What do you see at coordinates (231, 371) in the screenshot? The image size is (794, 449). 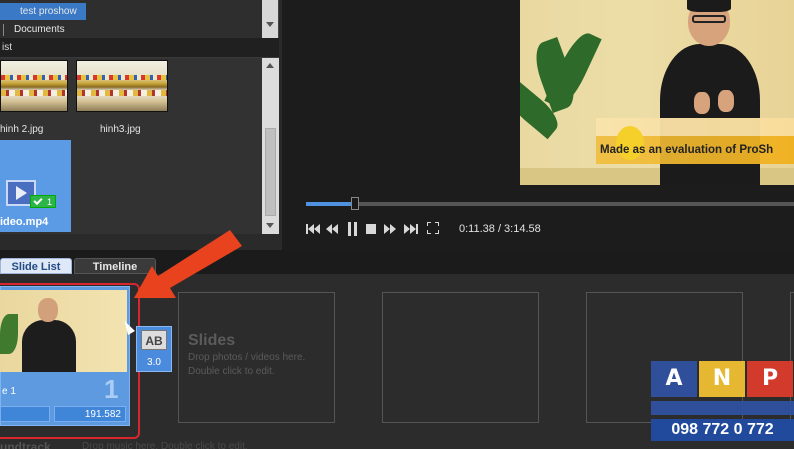 I see `empty-slides-hint: Double click to edit.` at bounding box center [231, 371].